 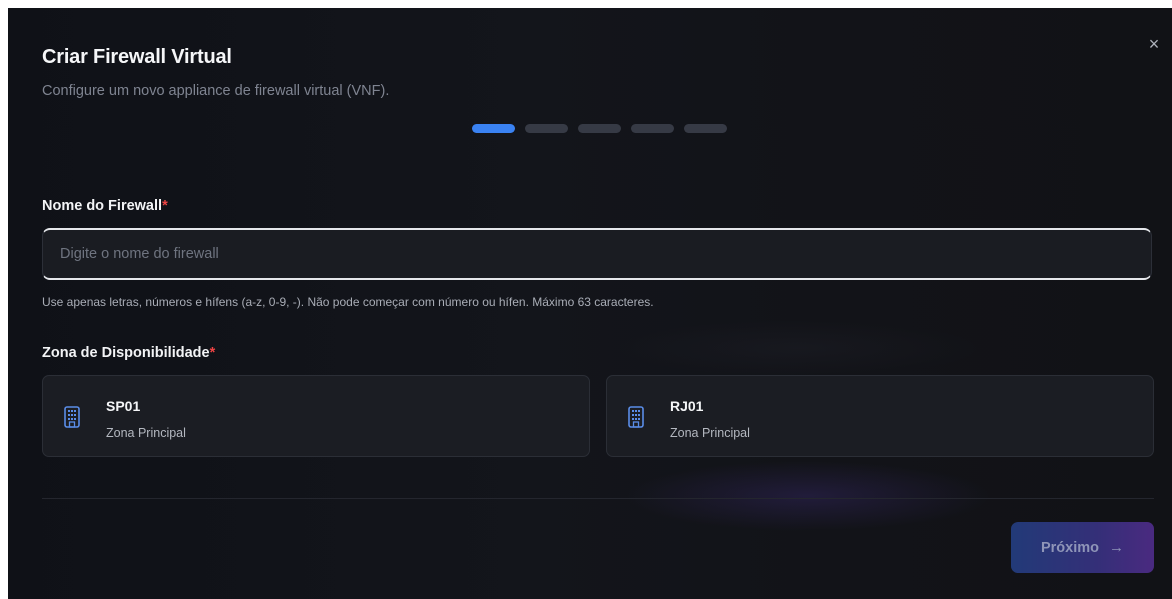 What do you see at coordinates (493, 128) in the screenshot?
I see `step-1-indicator` at bounding box center [493, 128].